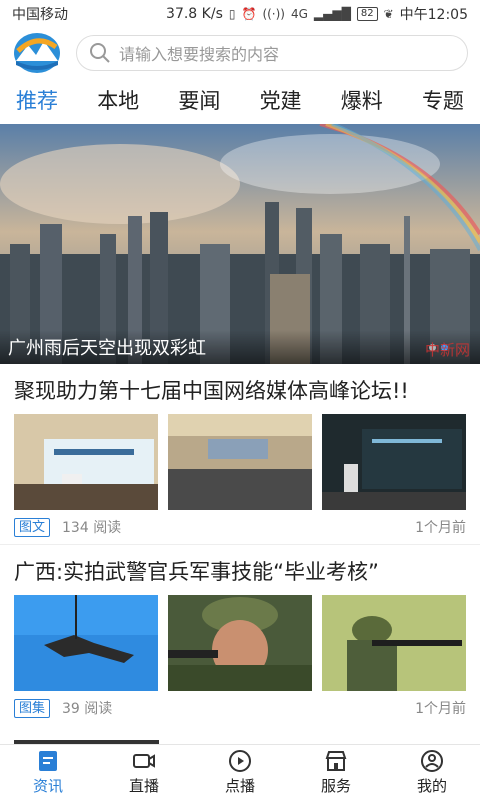 The width and height of the screenshot is (480, 800). Describe the element at coordinates (32, 708) in the screenshot. I see `article-tag: 图集` at that location.